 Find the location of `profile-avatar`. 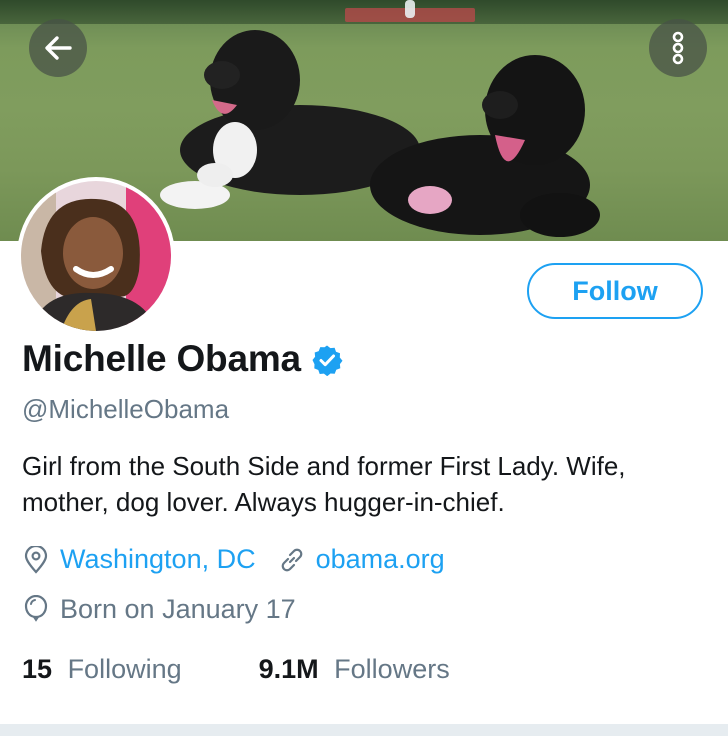

profile-avatar is located at coordinates (96, 256).